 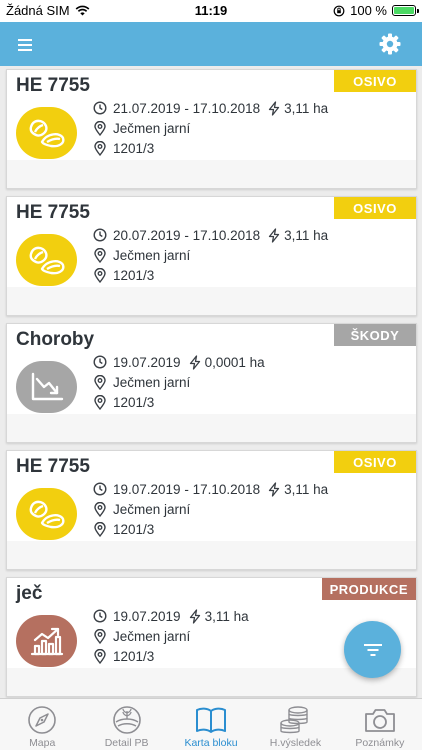 I want to click on tab-h-vysledek: H.výsledek, so click(x=295, y=724).